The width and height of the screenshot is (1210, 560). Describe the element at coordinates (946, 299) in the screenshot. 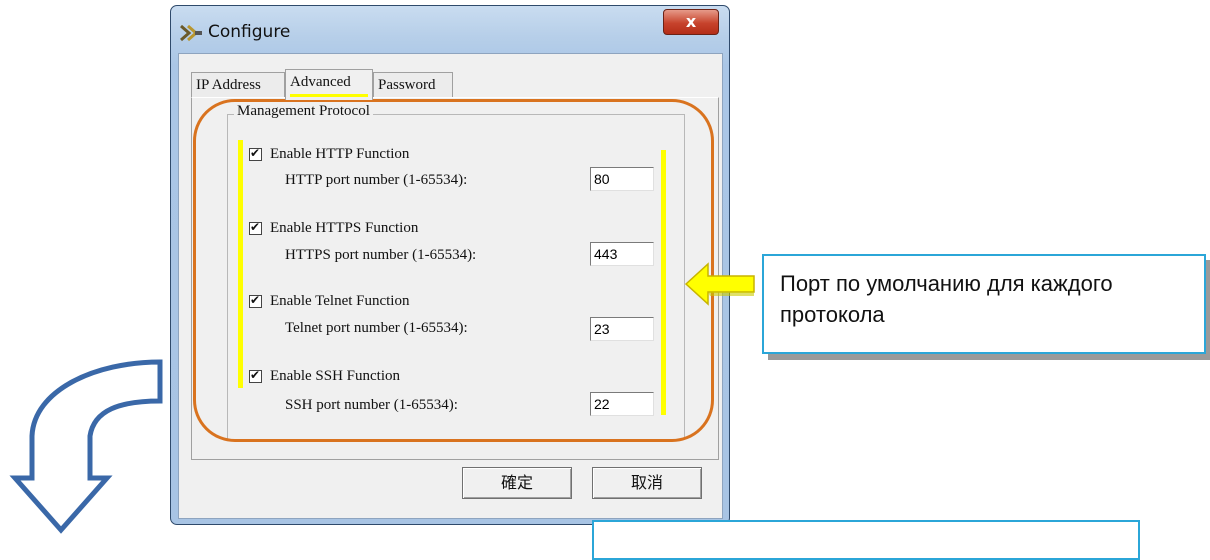

I see `callout-text: Порт по умолчанию для каждого протокола` at that location.